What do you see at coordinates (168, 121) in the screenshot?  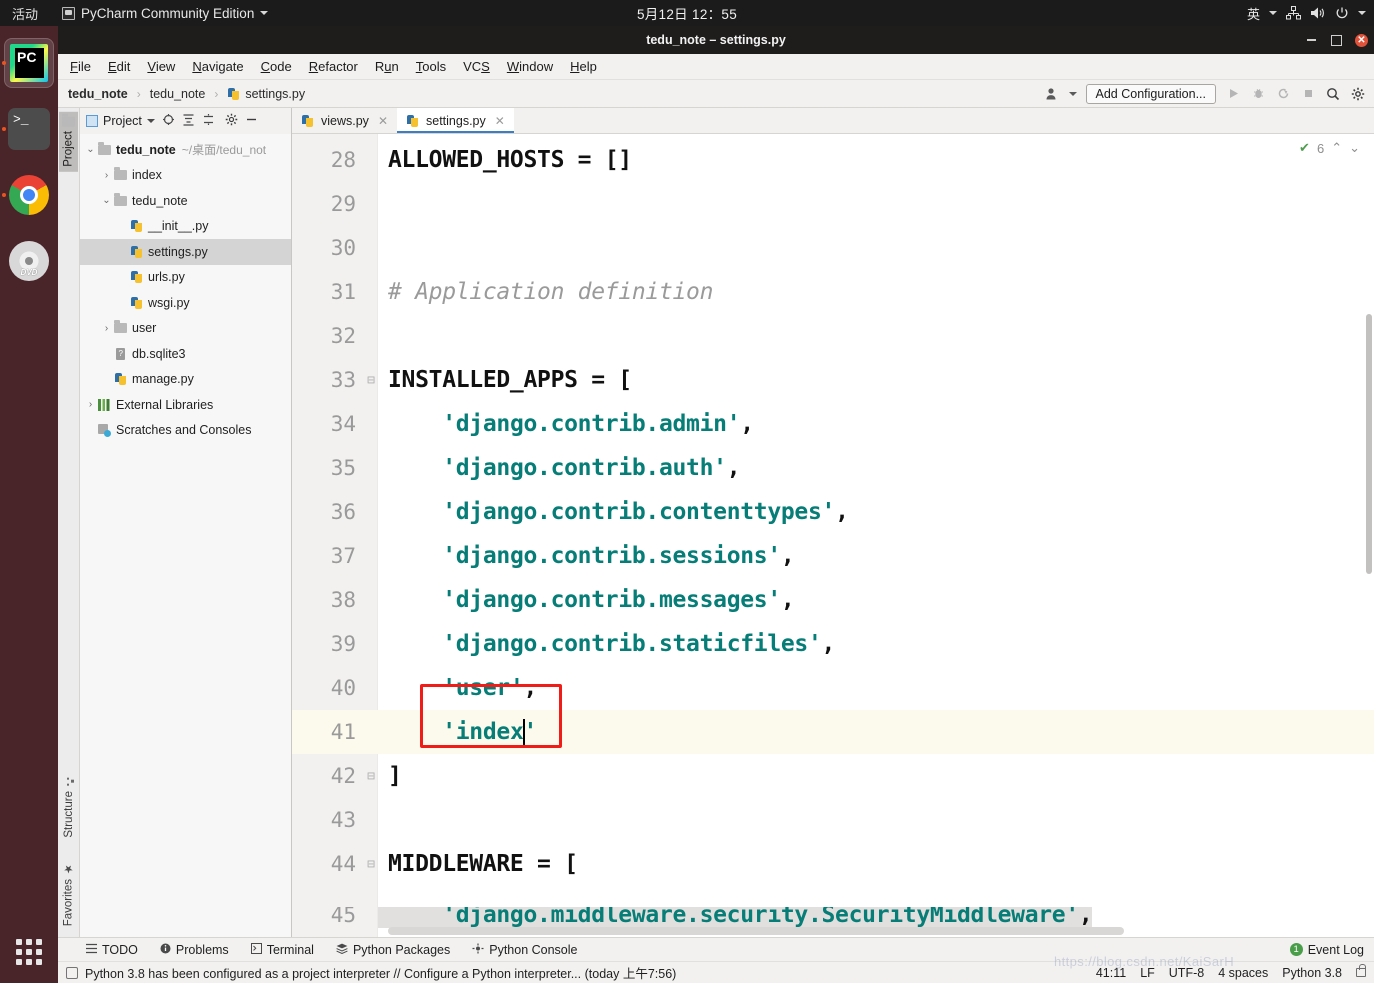 I see `locate-icon` at bounding box center [168, 121].